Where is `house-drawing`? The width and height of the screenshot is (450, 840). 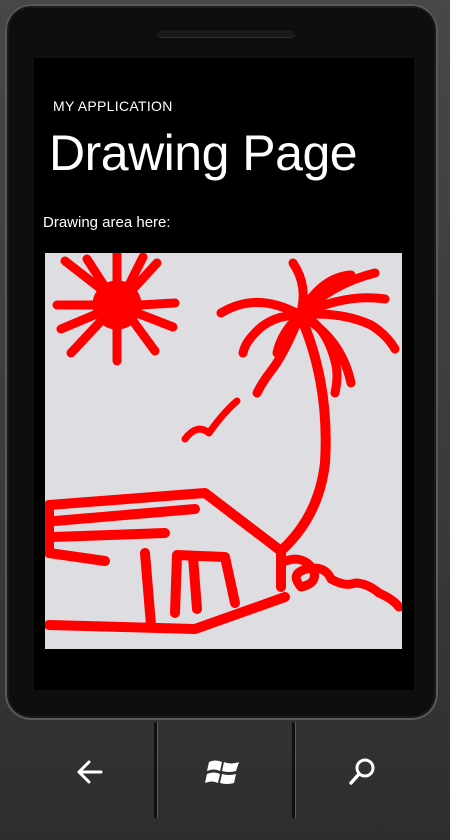 house-drawing is located at coordinates (167, 561).